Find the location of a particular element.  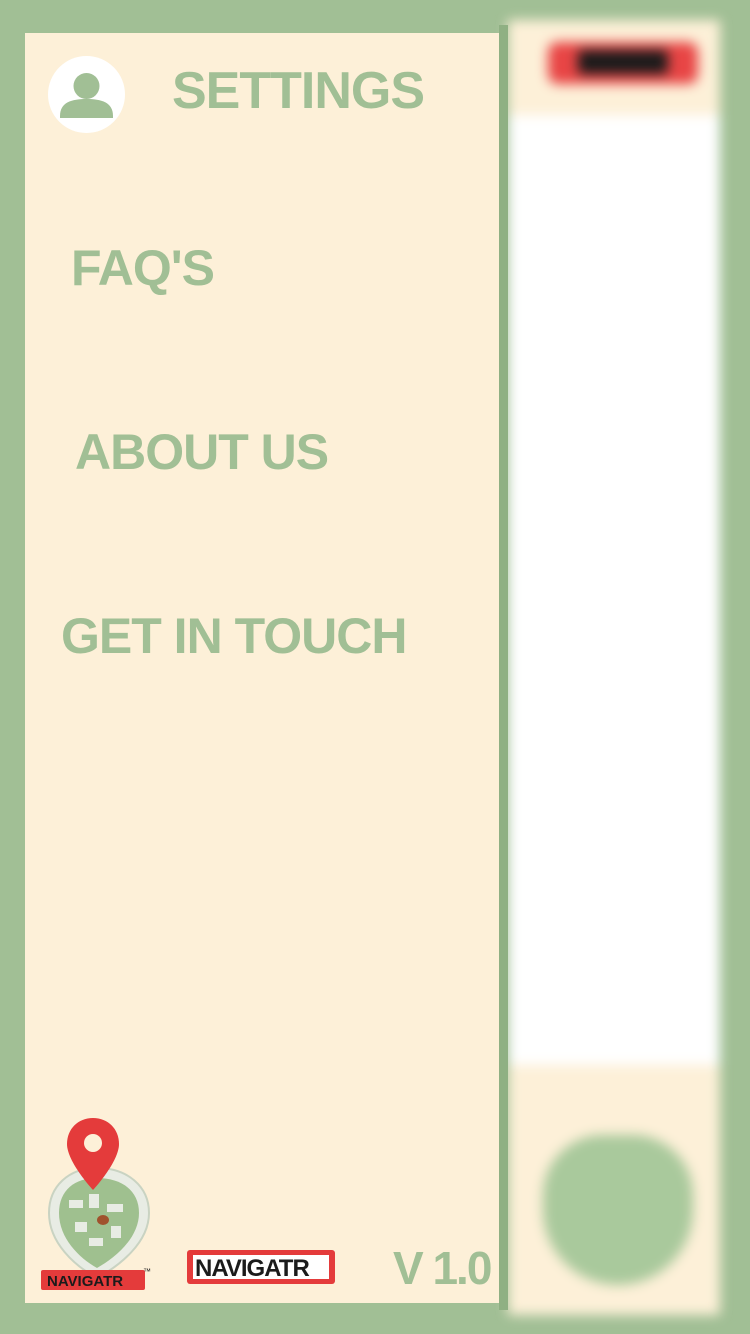

background-map-graphic is located at coordinates (618, 1210).